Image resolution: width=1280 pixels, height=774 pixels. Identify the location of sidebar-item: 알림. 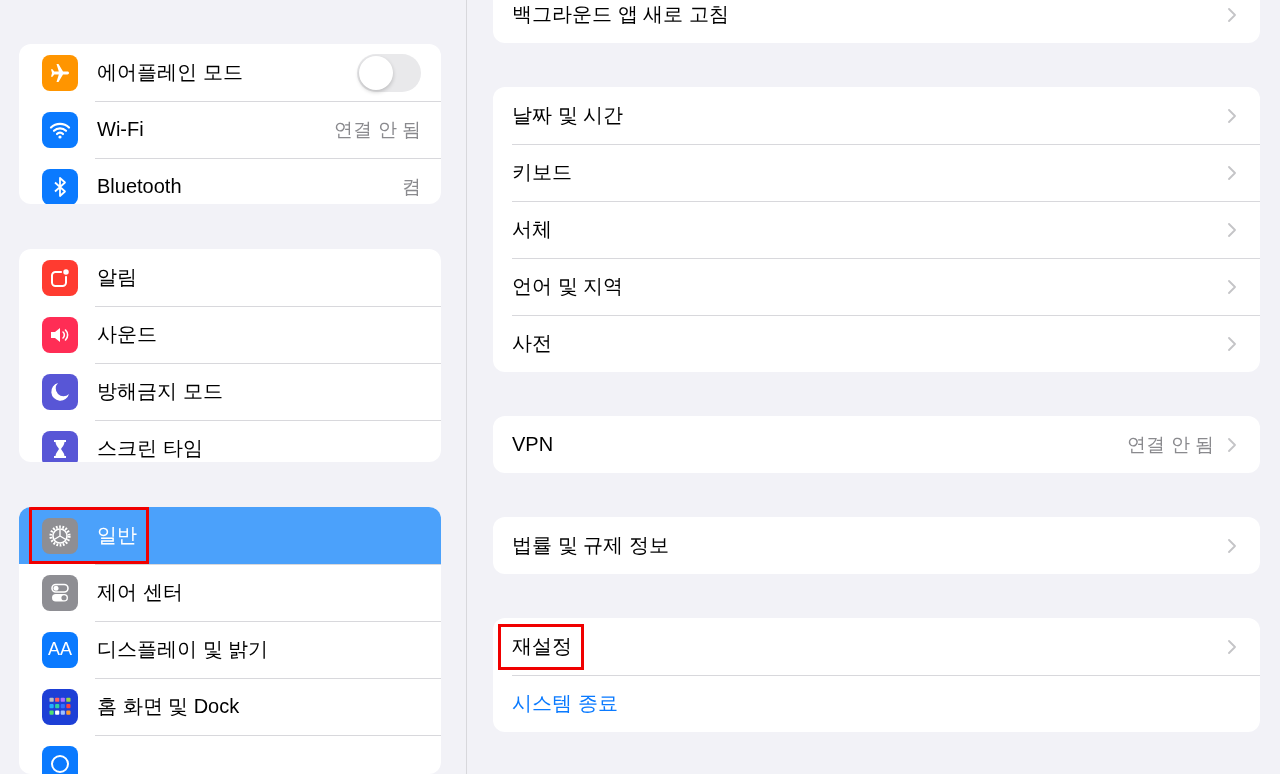
(230, 277).